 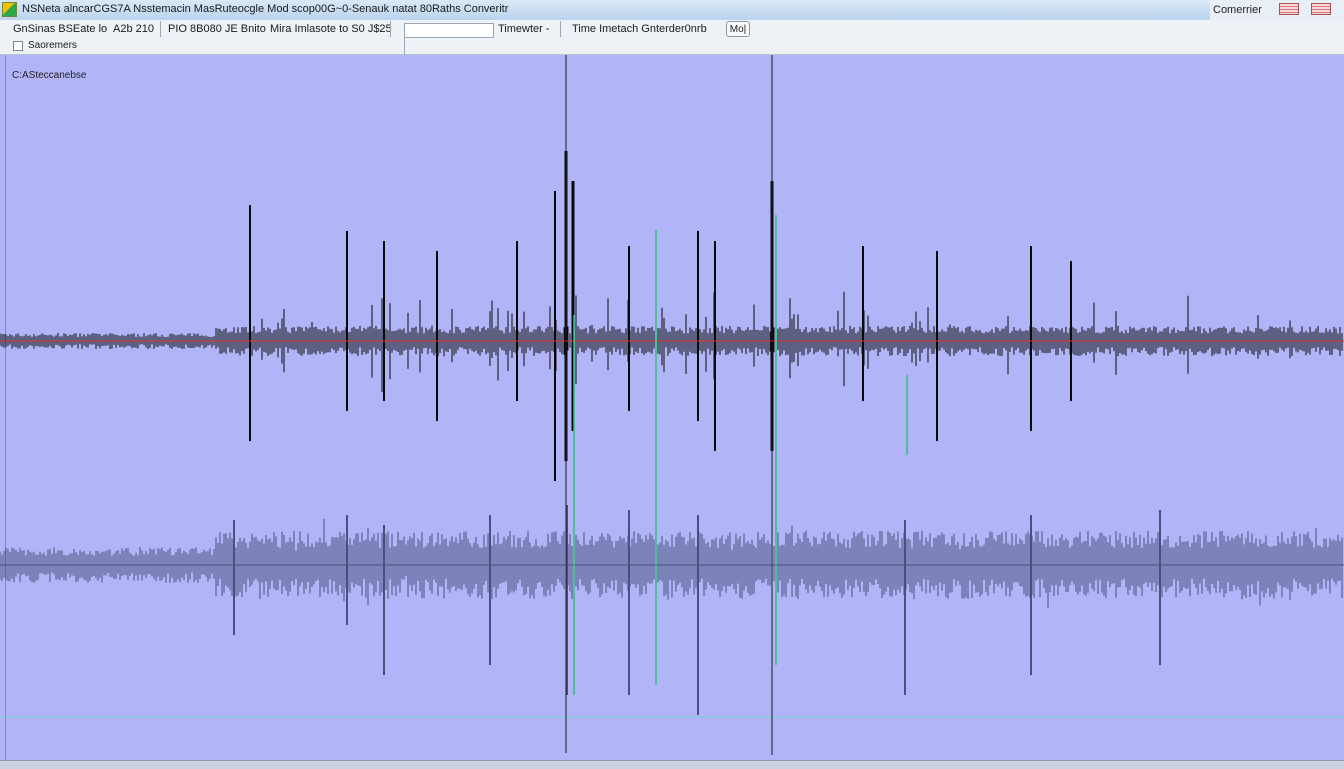 I want to click on title-right-label: Comerrier, so click(x=1237, y=10).